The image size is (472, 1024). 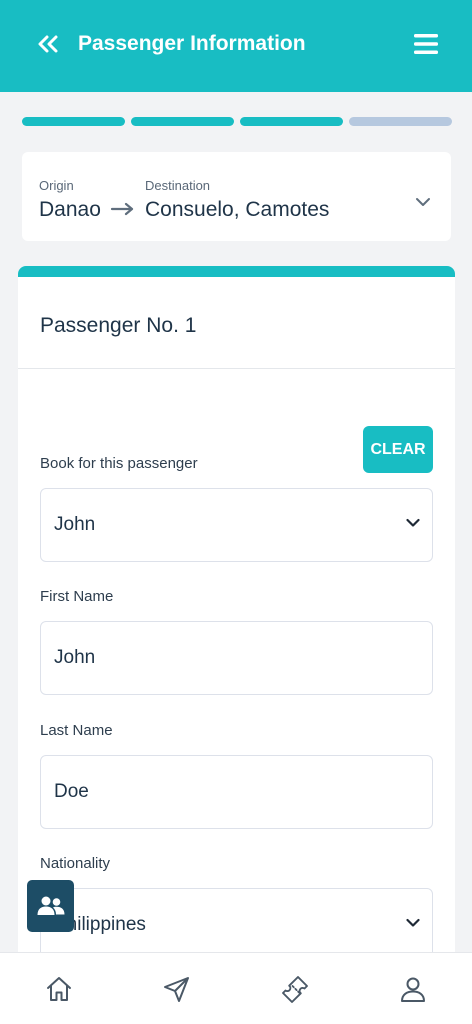 I want to click on nav-tickets, so click(x=295, y=989).